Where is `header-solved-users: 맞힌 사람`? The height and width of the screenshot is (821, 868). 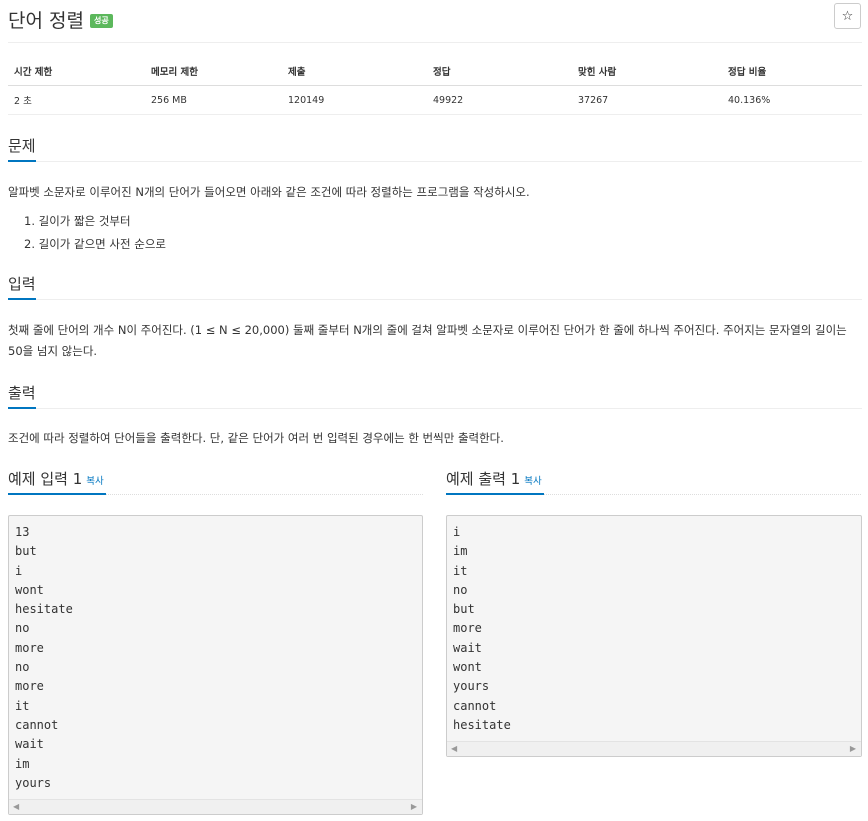 header-solved-users: 맞힌 사람 is located at coordinates (647, 72).